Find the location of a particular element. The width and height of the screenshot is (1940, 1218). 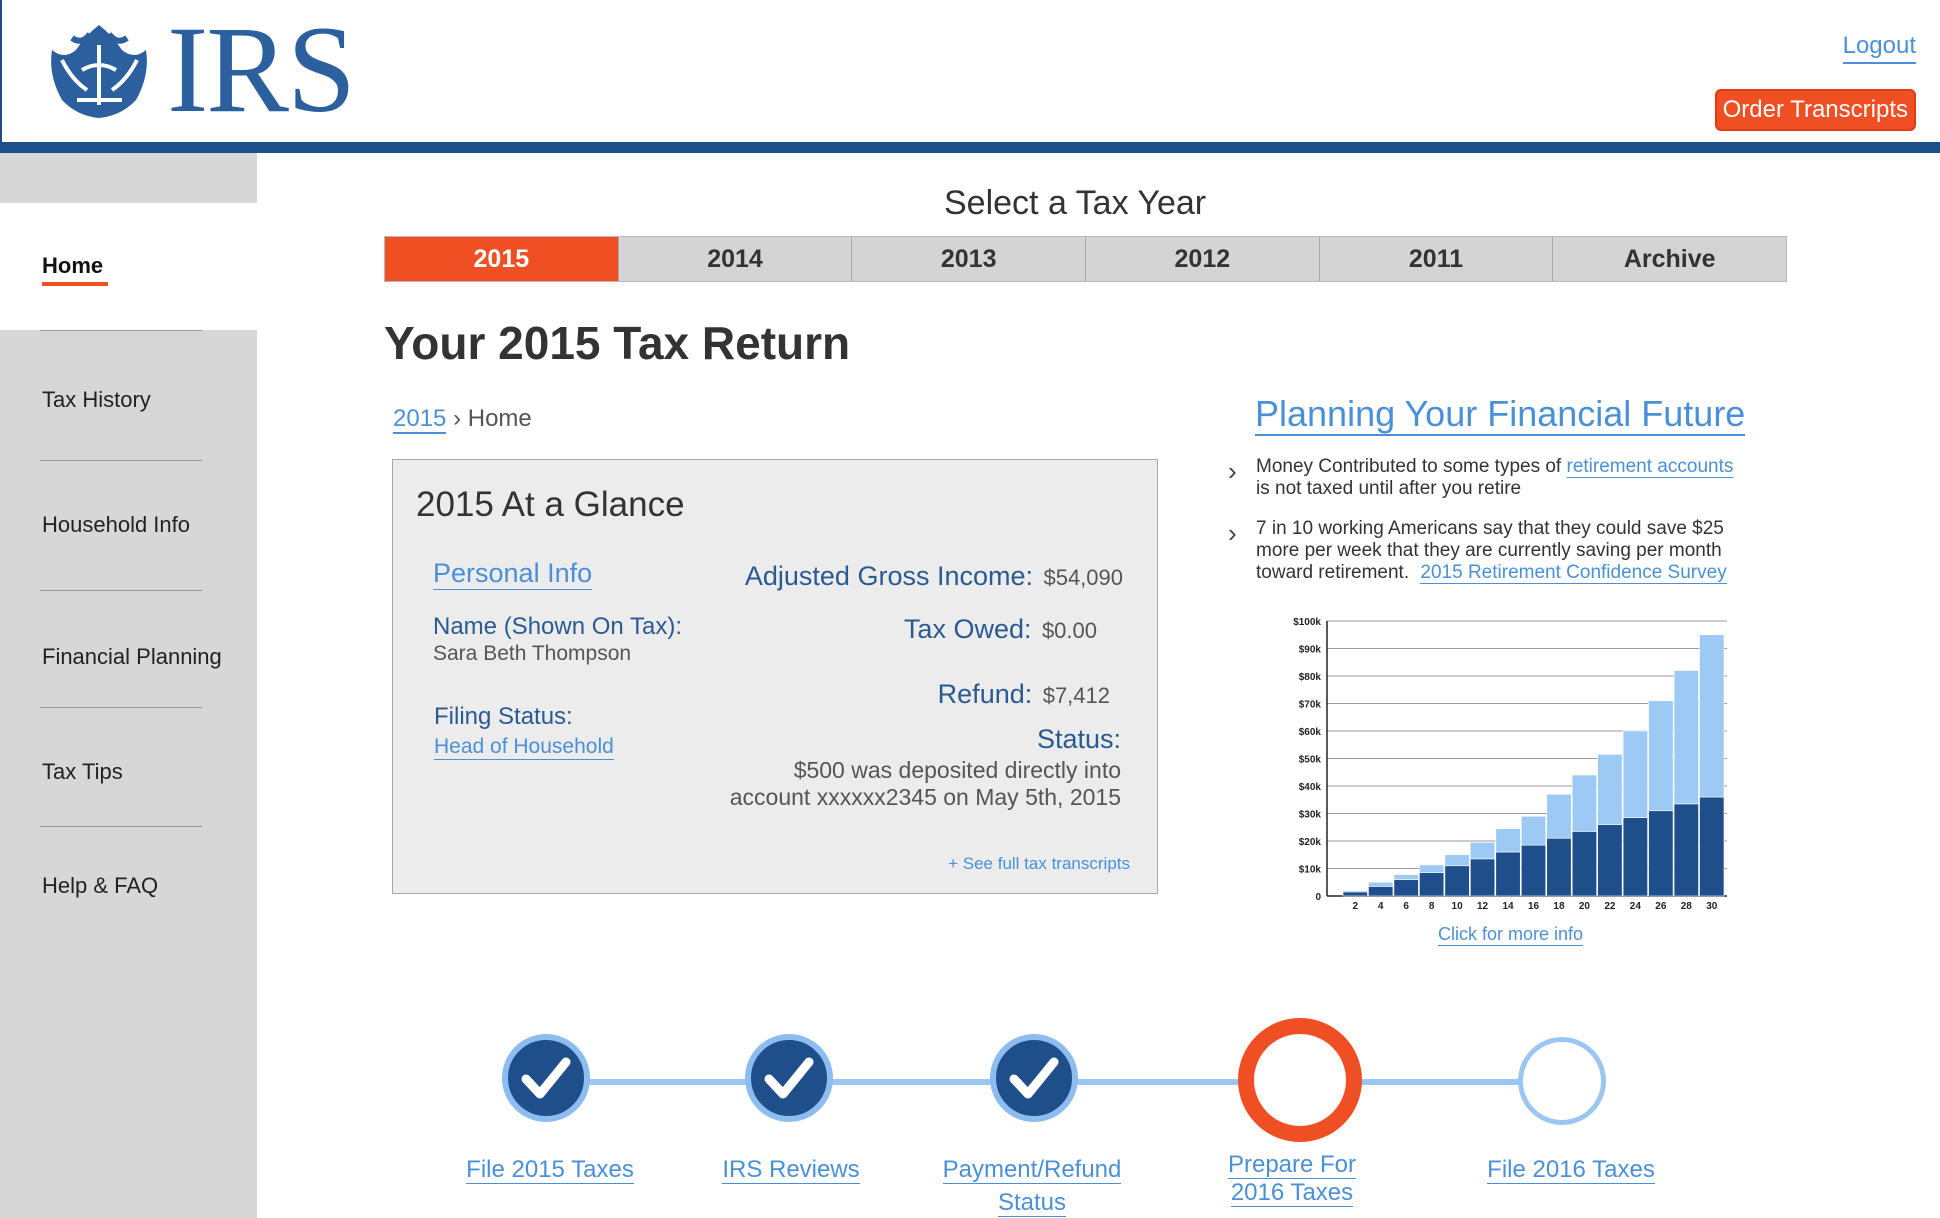

tax-owed-row: Tax Owed: $0.00 is located at coordinates (1000, 629).